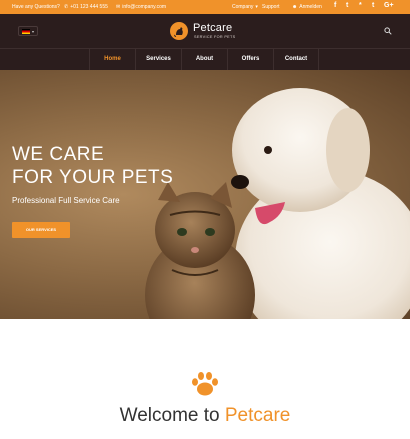 This screenshot has width=410, height=439. What do you see at coordinates (89, 7) in the screenshot?
I see `phone-label: +01 123 444 555` at bounding box center [89, 7].